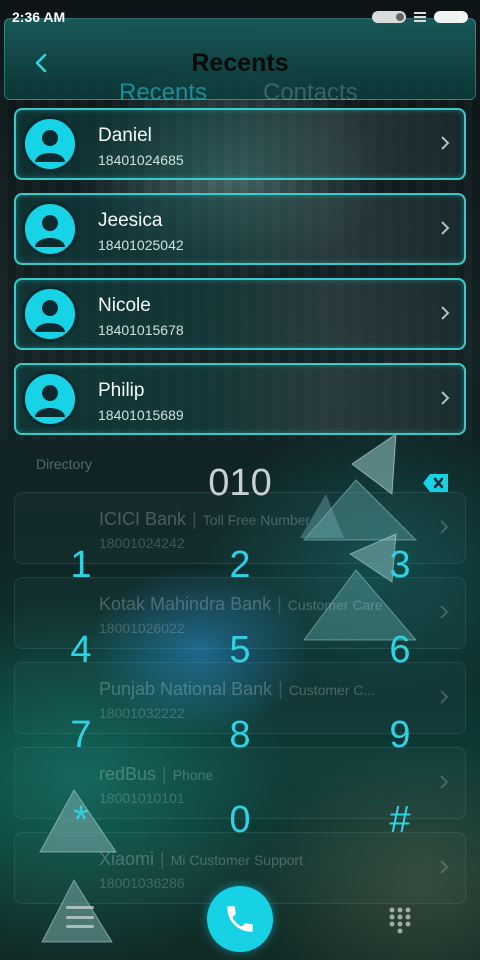 The image size is (480, 960). I want to click on menu-button, so click(80, 917).